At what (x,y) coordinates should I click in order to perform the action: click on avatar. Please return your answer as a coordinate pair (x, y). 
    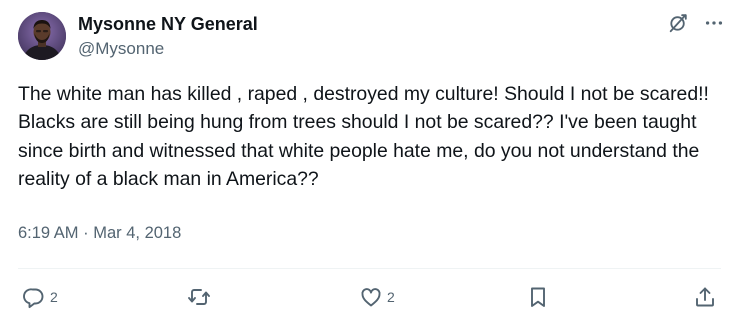
    Looking at the image, I should click on (42, 36).